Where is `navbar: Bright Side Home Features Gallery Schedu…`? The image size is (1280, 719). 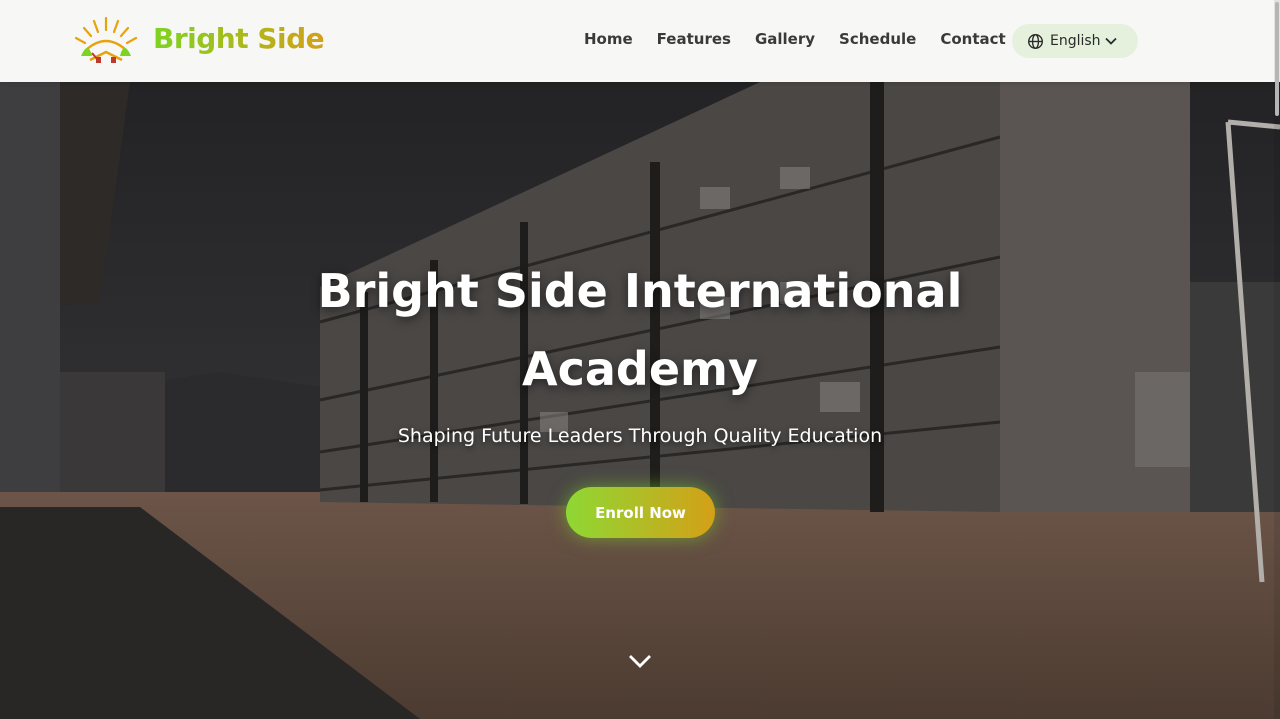
navbar: Bright Side Home Features Gallery Schedu… is located at coordinates (640, 41).